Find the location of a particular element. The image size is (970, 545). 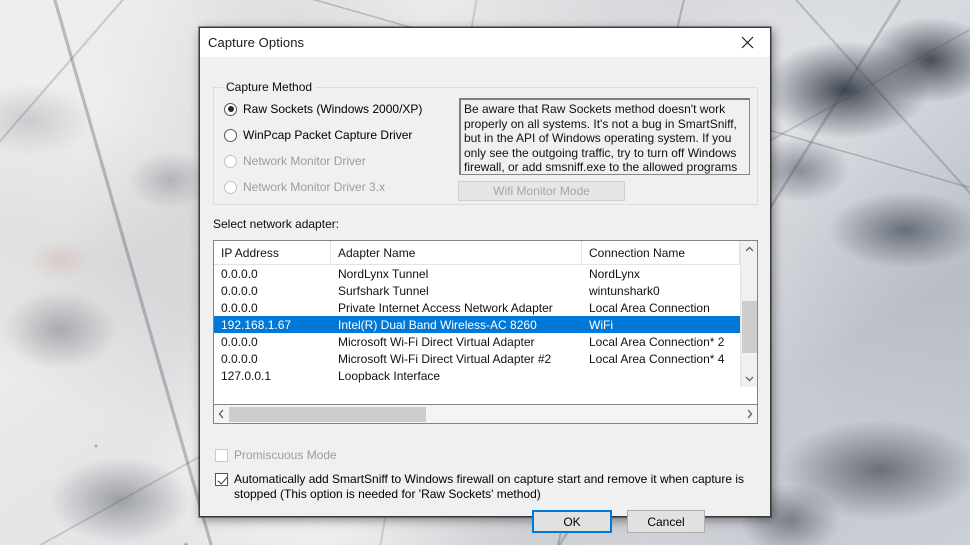

dialog-title: Capture Options is located at coordinates (256, 42).